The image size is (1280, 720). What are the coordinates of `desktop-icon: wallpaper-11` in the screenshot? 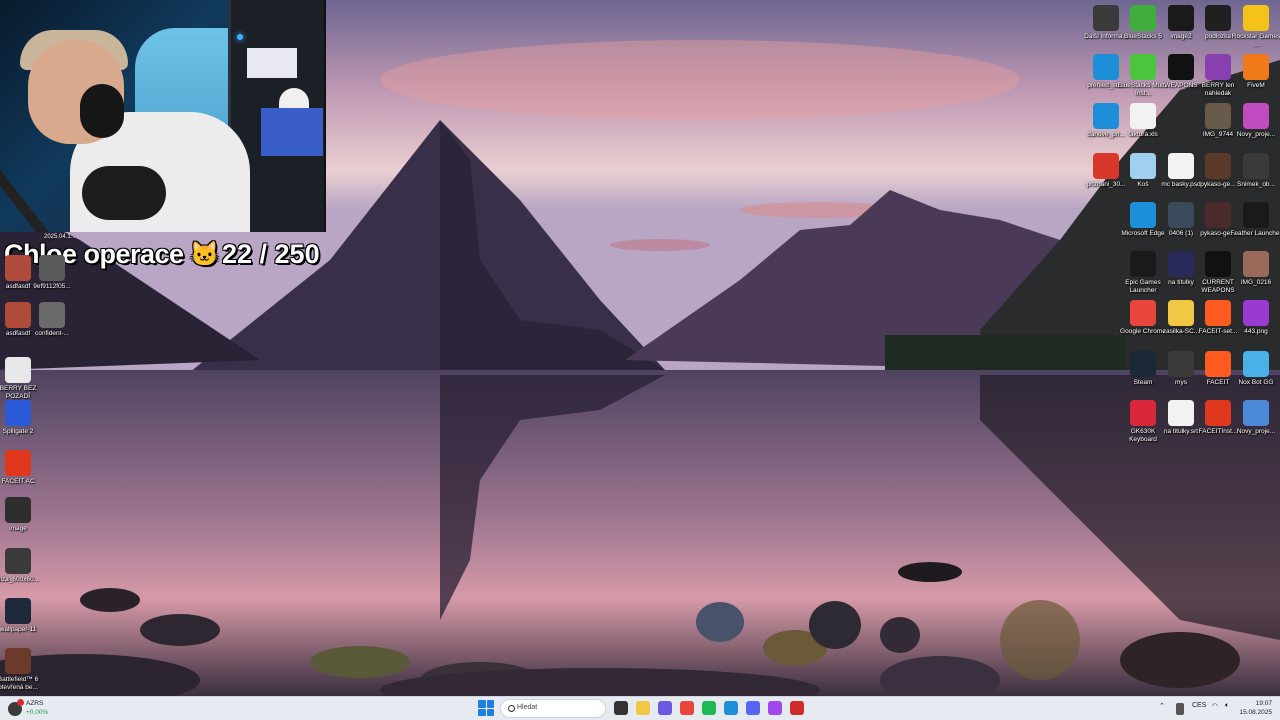 It's located at (22, 616).